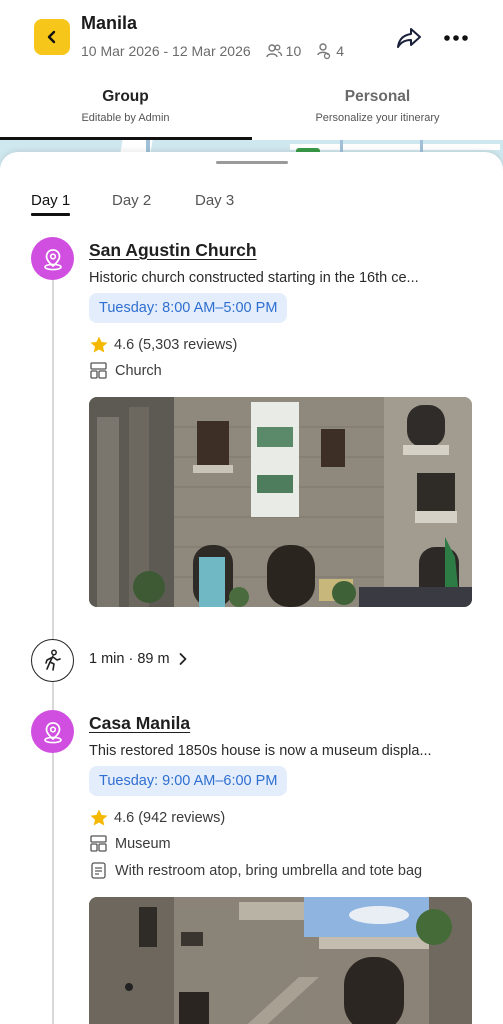 This screenshot has width=503, height=1024. What do you see at coordinates (274, 51) in the screenshot?
I see `people-icon` at bounding box center [274, 51].